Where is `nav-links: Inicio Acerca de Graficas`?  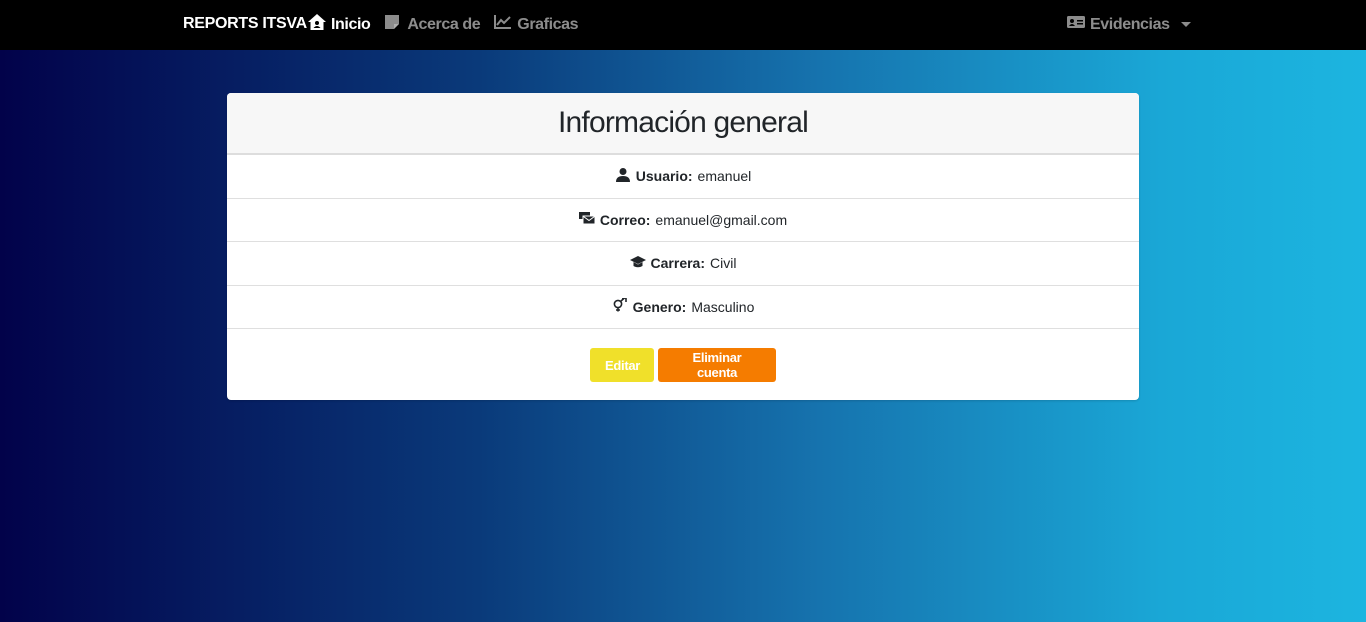
nav-links: Inicio Acerca de Graficas is located at coordinates (443, 24).